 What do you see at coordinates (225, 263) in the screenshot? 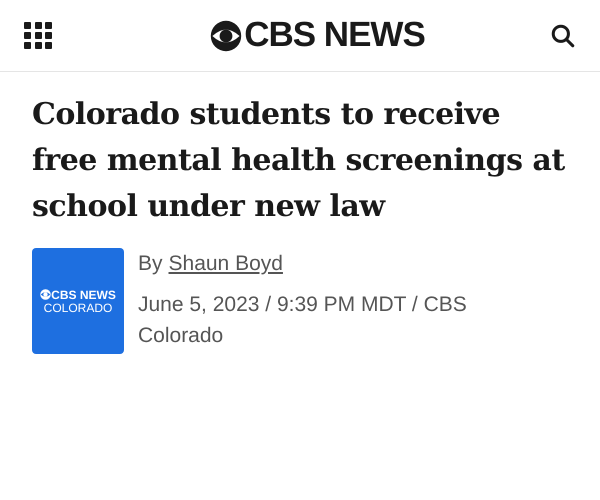
I see `author-link: Shaun Boyd` at bounding box center [225, 263].